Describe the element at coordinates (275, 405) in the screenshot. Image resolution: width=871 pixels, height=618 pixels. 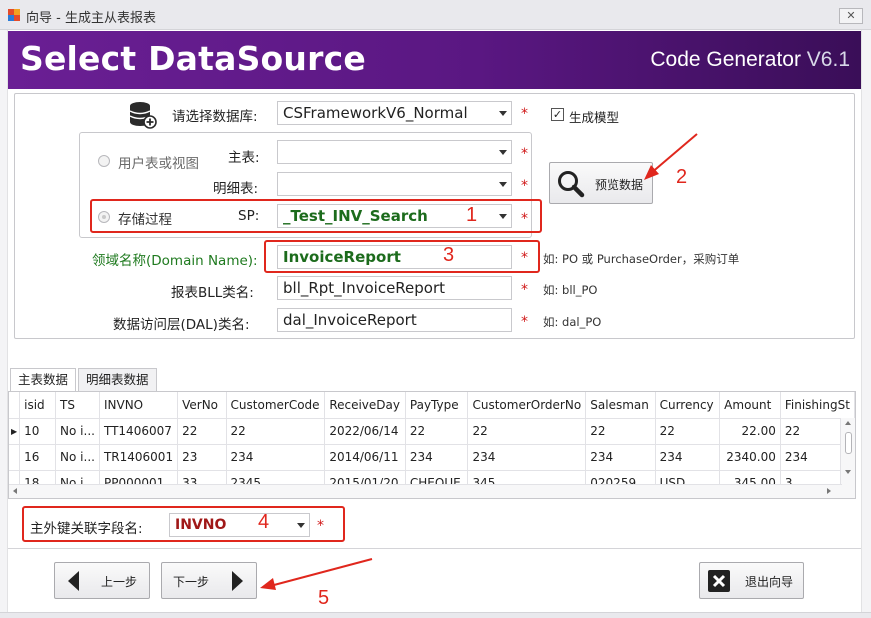
I see `column-header: CustomerCode` at that location.